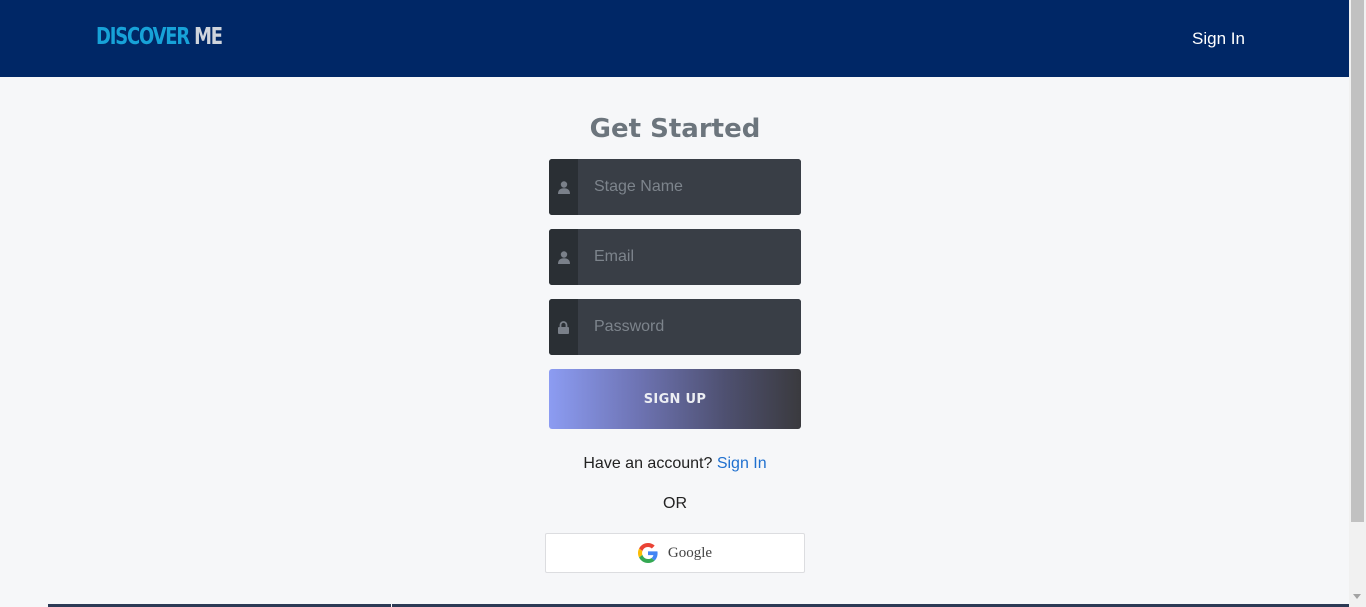 The image size is (1366, 607). What do you see at coordinates (563, 327) in the screenshot?
I see `lock-icon` at bounding box center [563, 327].